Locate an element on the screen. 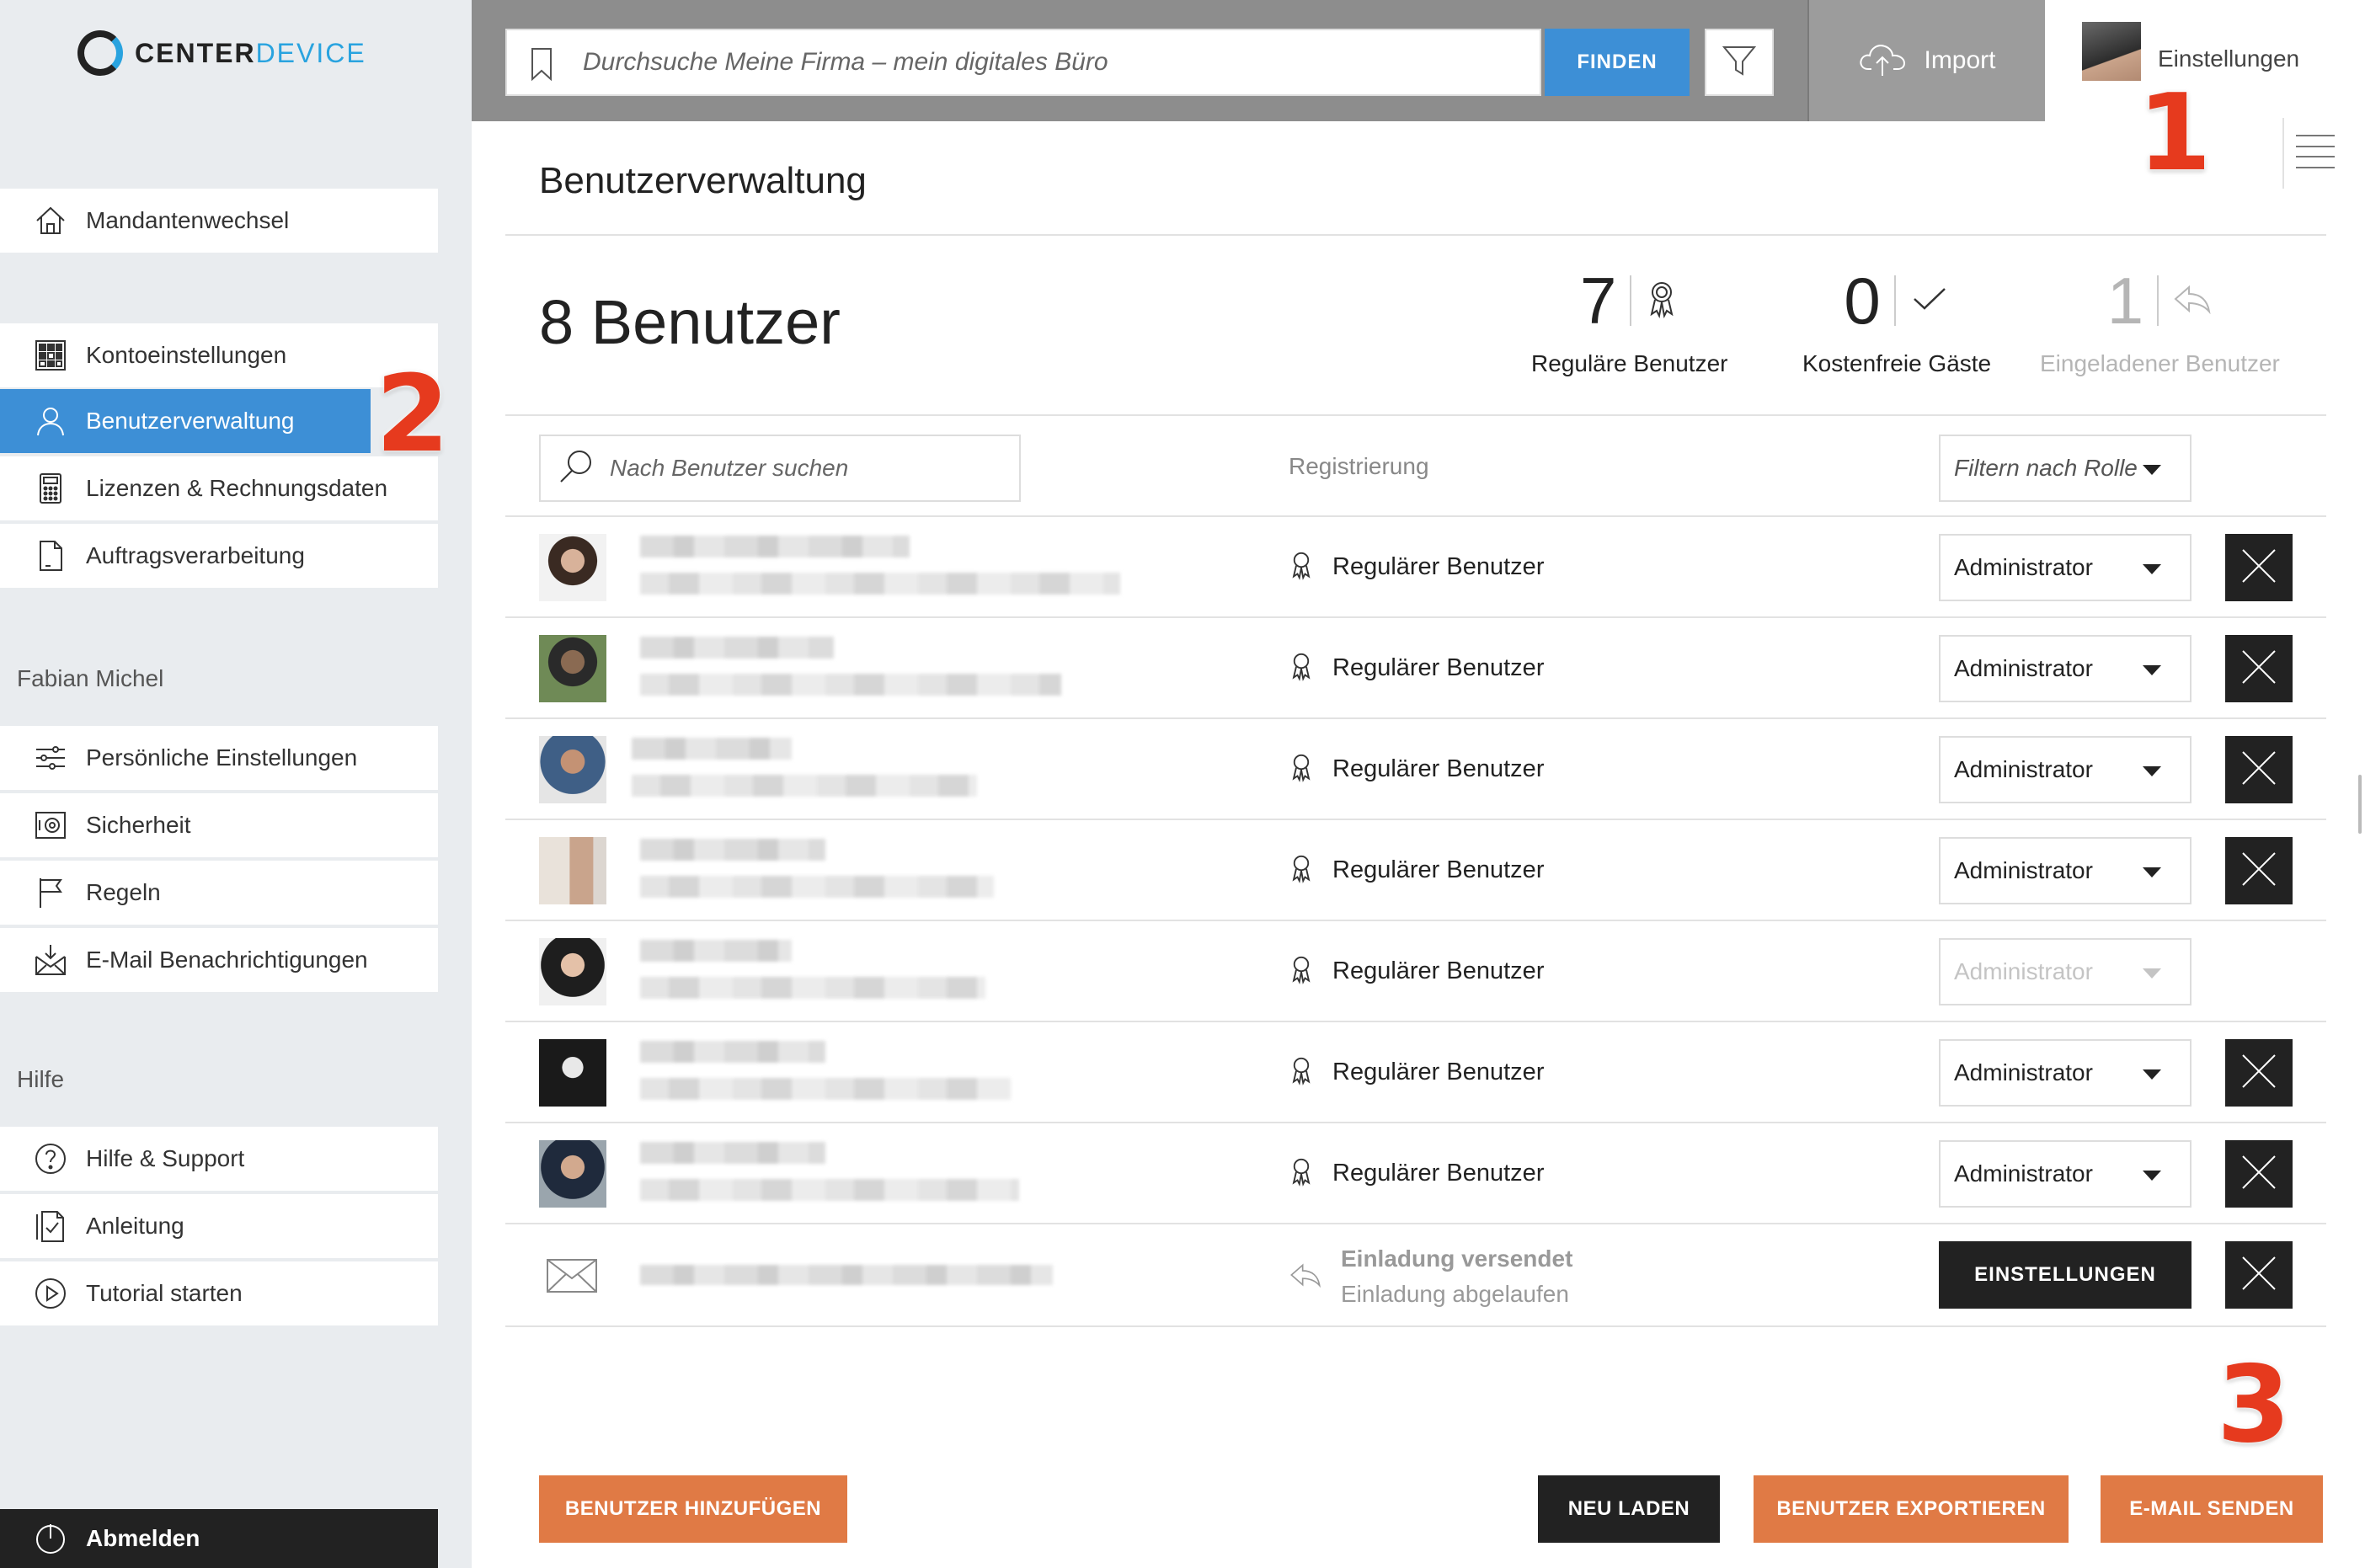 The image size is (2365, 1568). global-search-input is located at coordinates (1004, 62).